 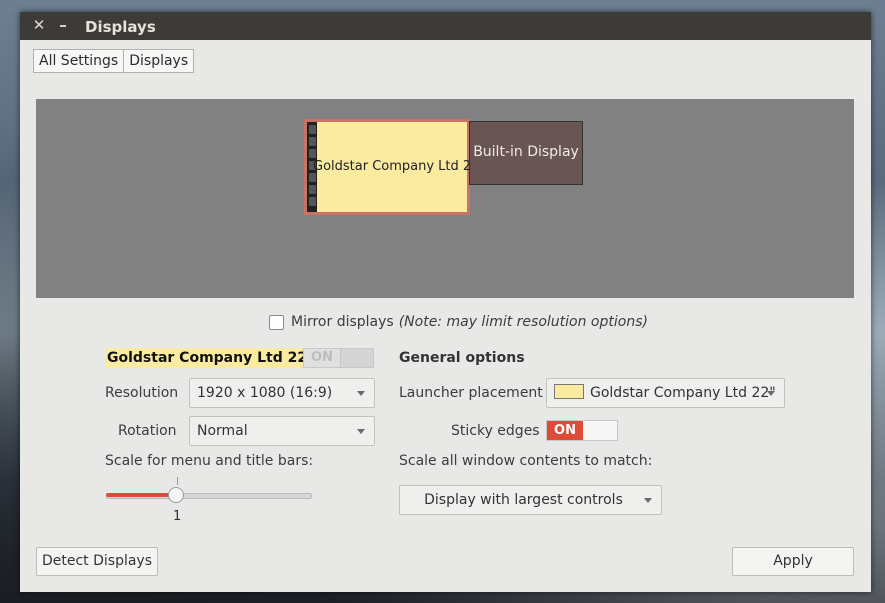 I want to click on breadcrumb-all-settings: All Settings, so click(x=78, y=61).